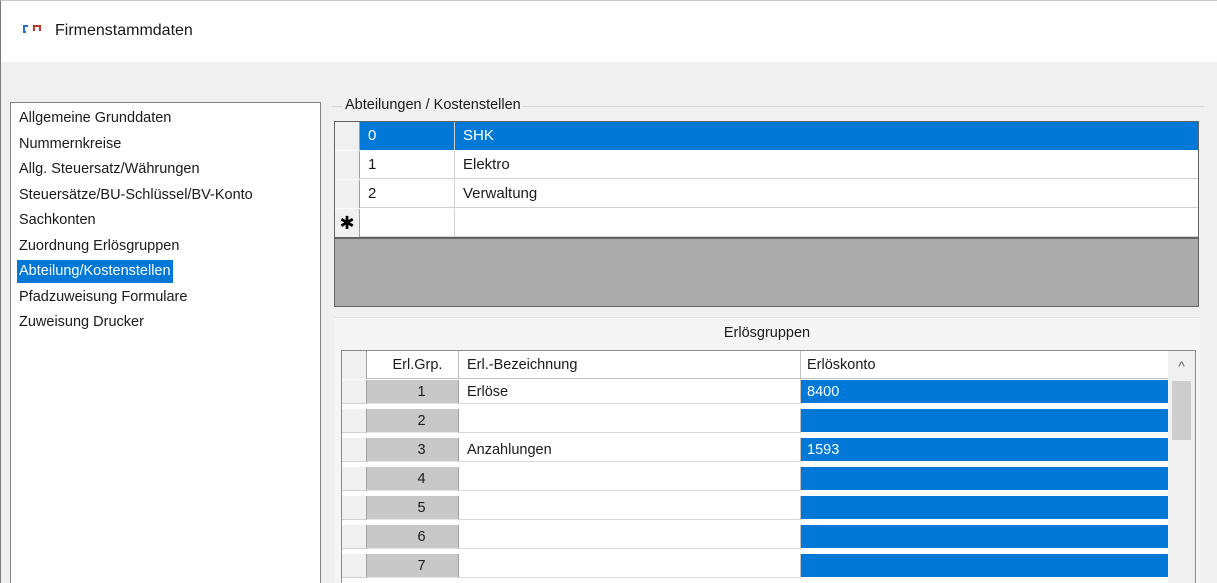 Image resolution: width=1217 pixels, height=583 pixels. I want to click on column-header-erl-bezeichnung: Erl.-Bezeichnung, so click(630, 365).